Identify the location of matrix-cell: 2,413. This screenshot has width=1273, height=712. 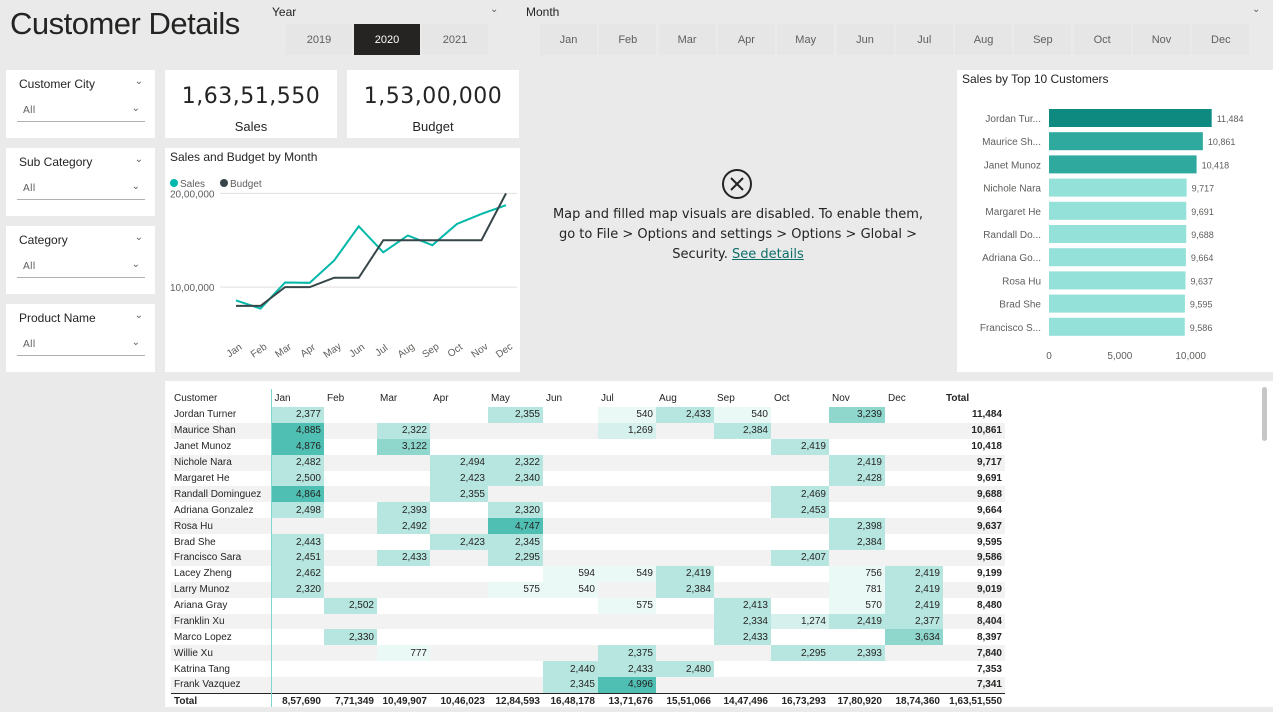
(742, 605).